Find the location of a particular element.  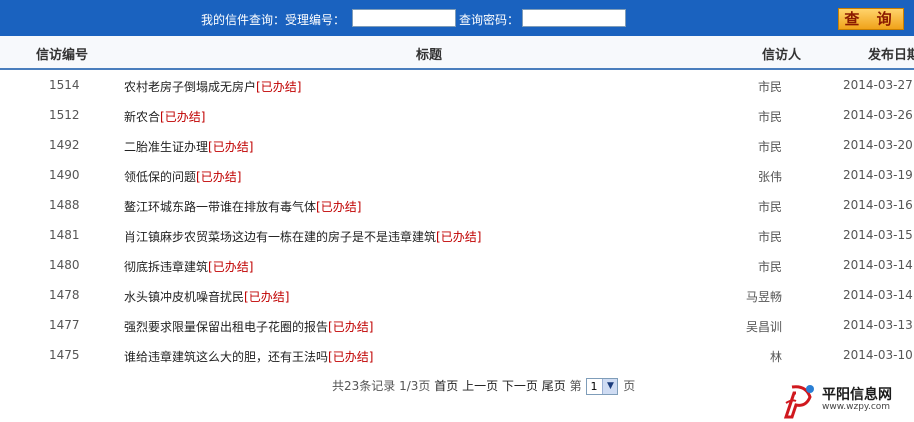

page-select-value: 1 is located at coordinates (594, 386).